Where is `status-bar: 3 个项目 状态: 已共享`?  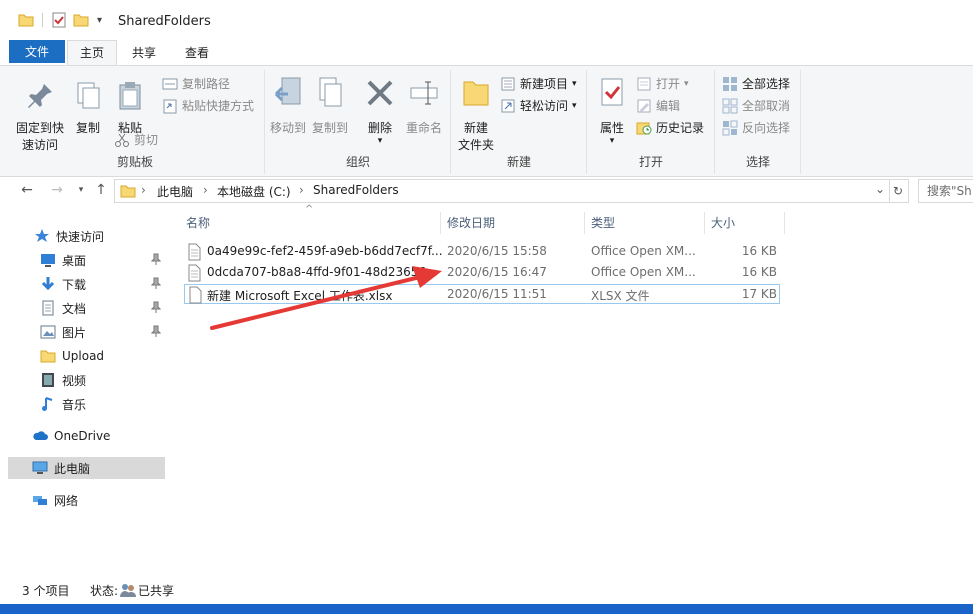
status-bar: 3 个项目 状态: 已共享 is located at coordinates (486, 591).